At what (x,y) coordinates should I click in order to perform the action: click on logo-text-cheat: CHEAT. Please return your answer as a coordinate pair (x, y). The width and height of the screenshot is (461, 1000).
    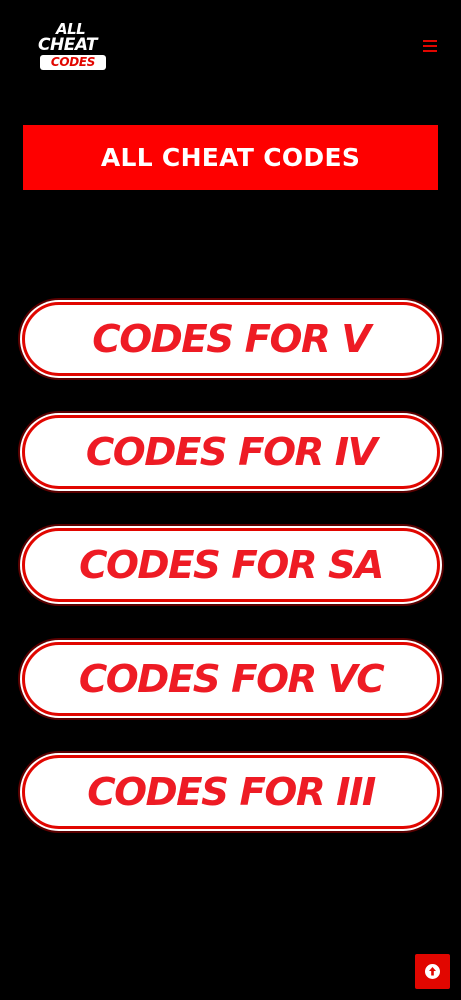
    Looking at the image, I should click on (67, 45).